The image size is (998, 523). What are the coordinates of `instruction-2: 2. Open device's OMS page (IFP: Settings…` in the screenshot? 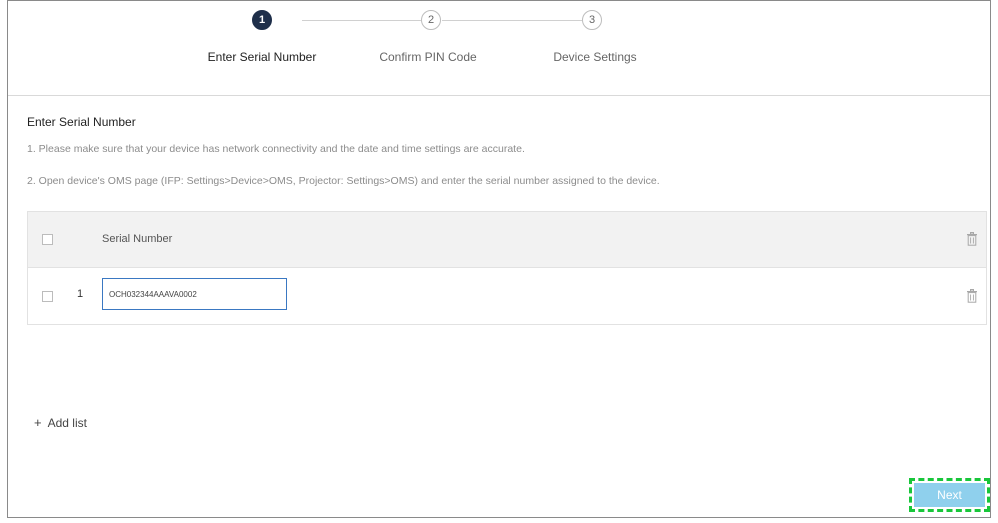 It's located at (343, 181).